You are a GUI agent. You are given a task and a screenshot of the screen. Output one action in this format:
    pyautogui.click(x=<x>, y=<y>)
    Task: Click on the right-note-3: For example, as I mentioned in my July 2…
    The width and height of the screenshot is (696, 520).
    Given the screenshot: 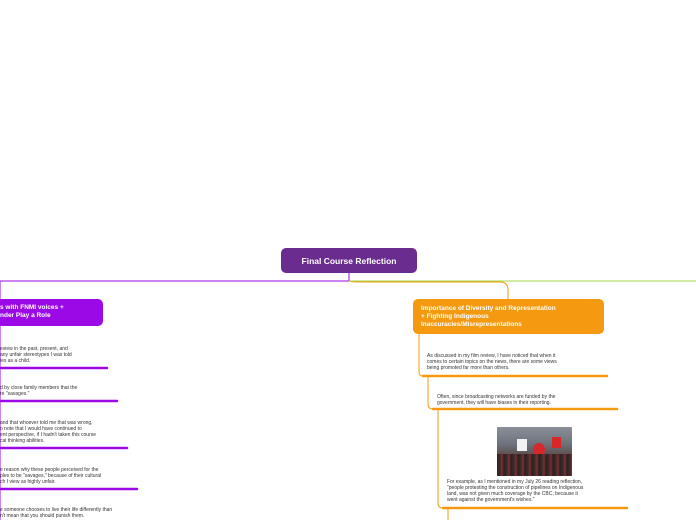 What is the action you would take?
    pyautogui.click(x=515, y=491)
    